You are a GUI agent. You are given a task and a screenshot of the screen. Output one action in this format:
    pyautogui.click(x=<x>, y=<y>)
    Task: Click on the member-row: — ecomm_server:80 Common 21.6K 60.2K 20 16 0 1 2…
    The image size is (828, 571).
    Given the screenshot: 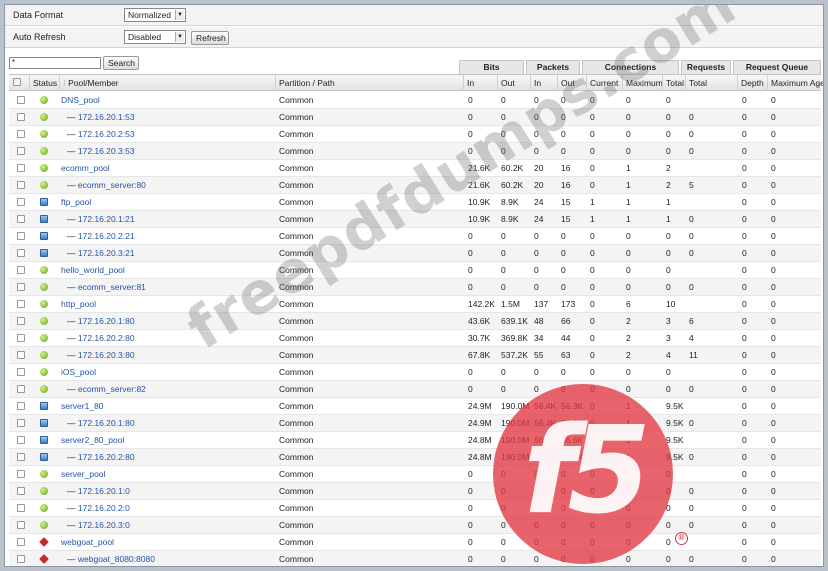 What is the action you would take?
    pyautogui.click(x=415, y=185)
    